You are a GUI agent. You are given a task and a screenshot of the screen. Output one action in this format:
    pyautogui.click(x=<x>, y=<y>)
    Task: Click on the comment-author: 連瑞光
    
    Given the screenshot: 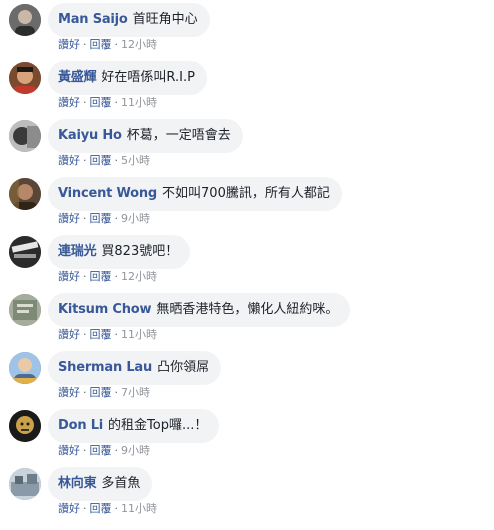 What is the action you would take?
    pyautogui.click(x=77, y=252)
    